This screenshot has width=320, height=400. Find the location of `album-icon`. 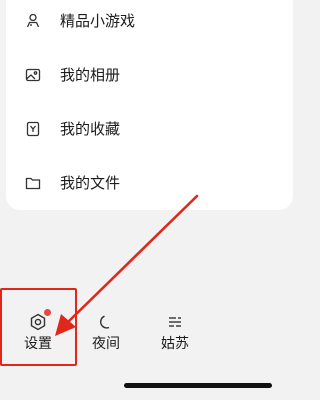

album-icon is located at coordinates (33, 75).